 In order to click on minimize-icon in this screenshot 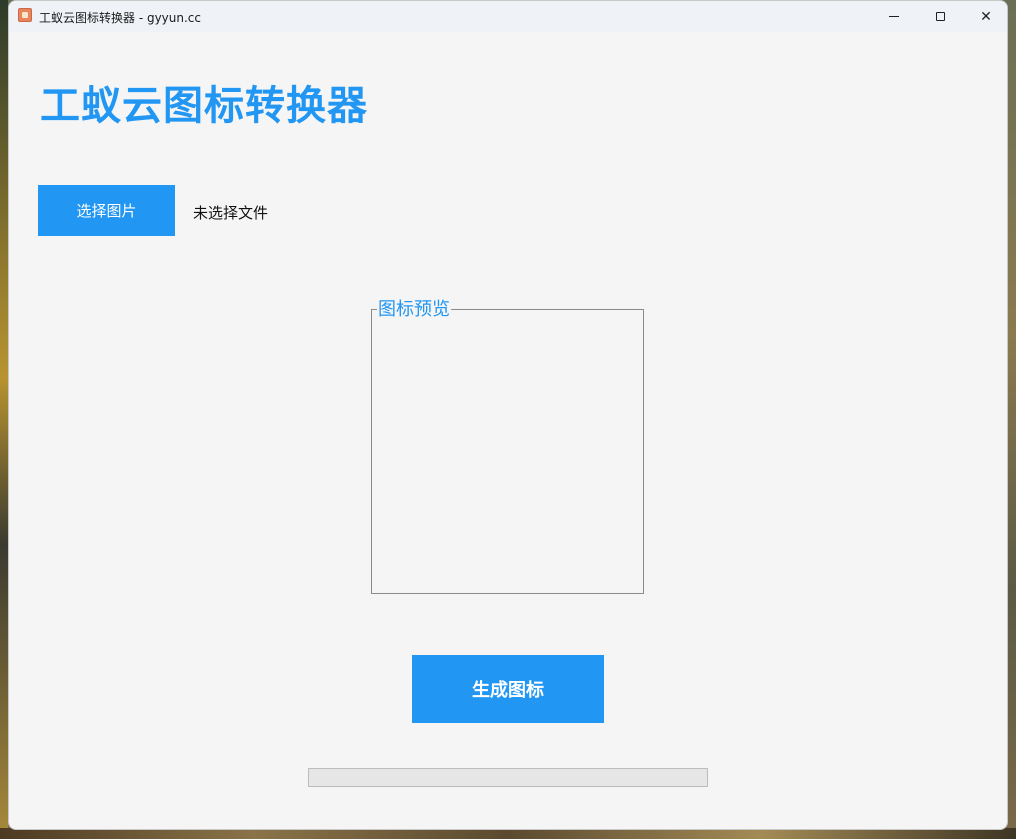, I will do `click(894, 16)`.